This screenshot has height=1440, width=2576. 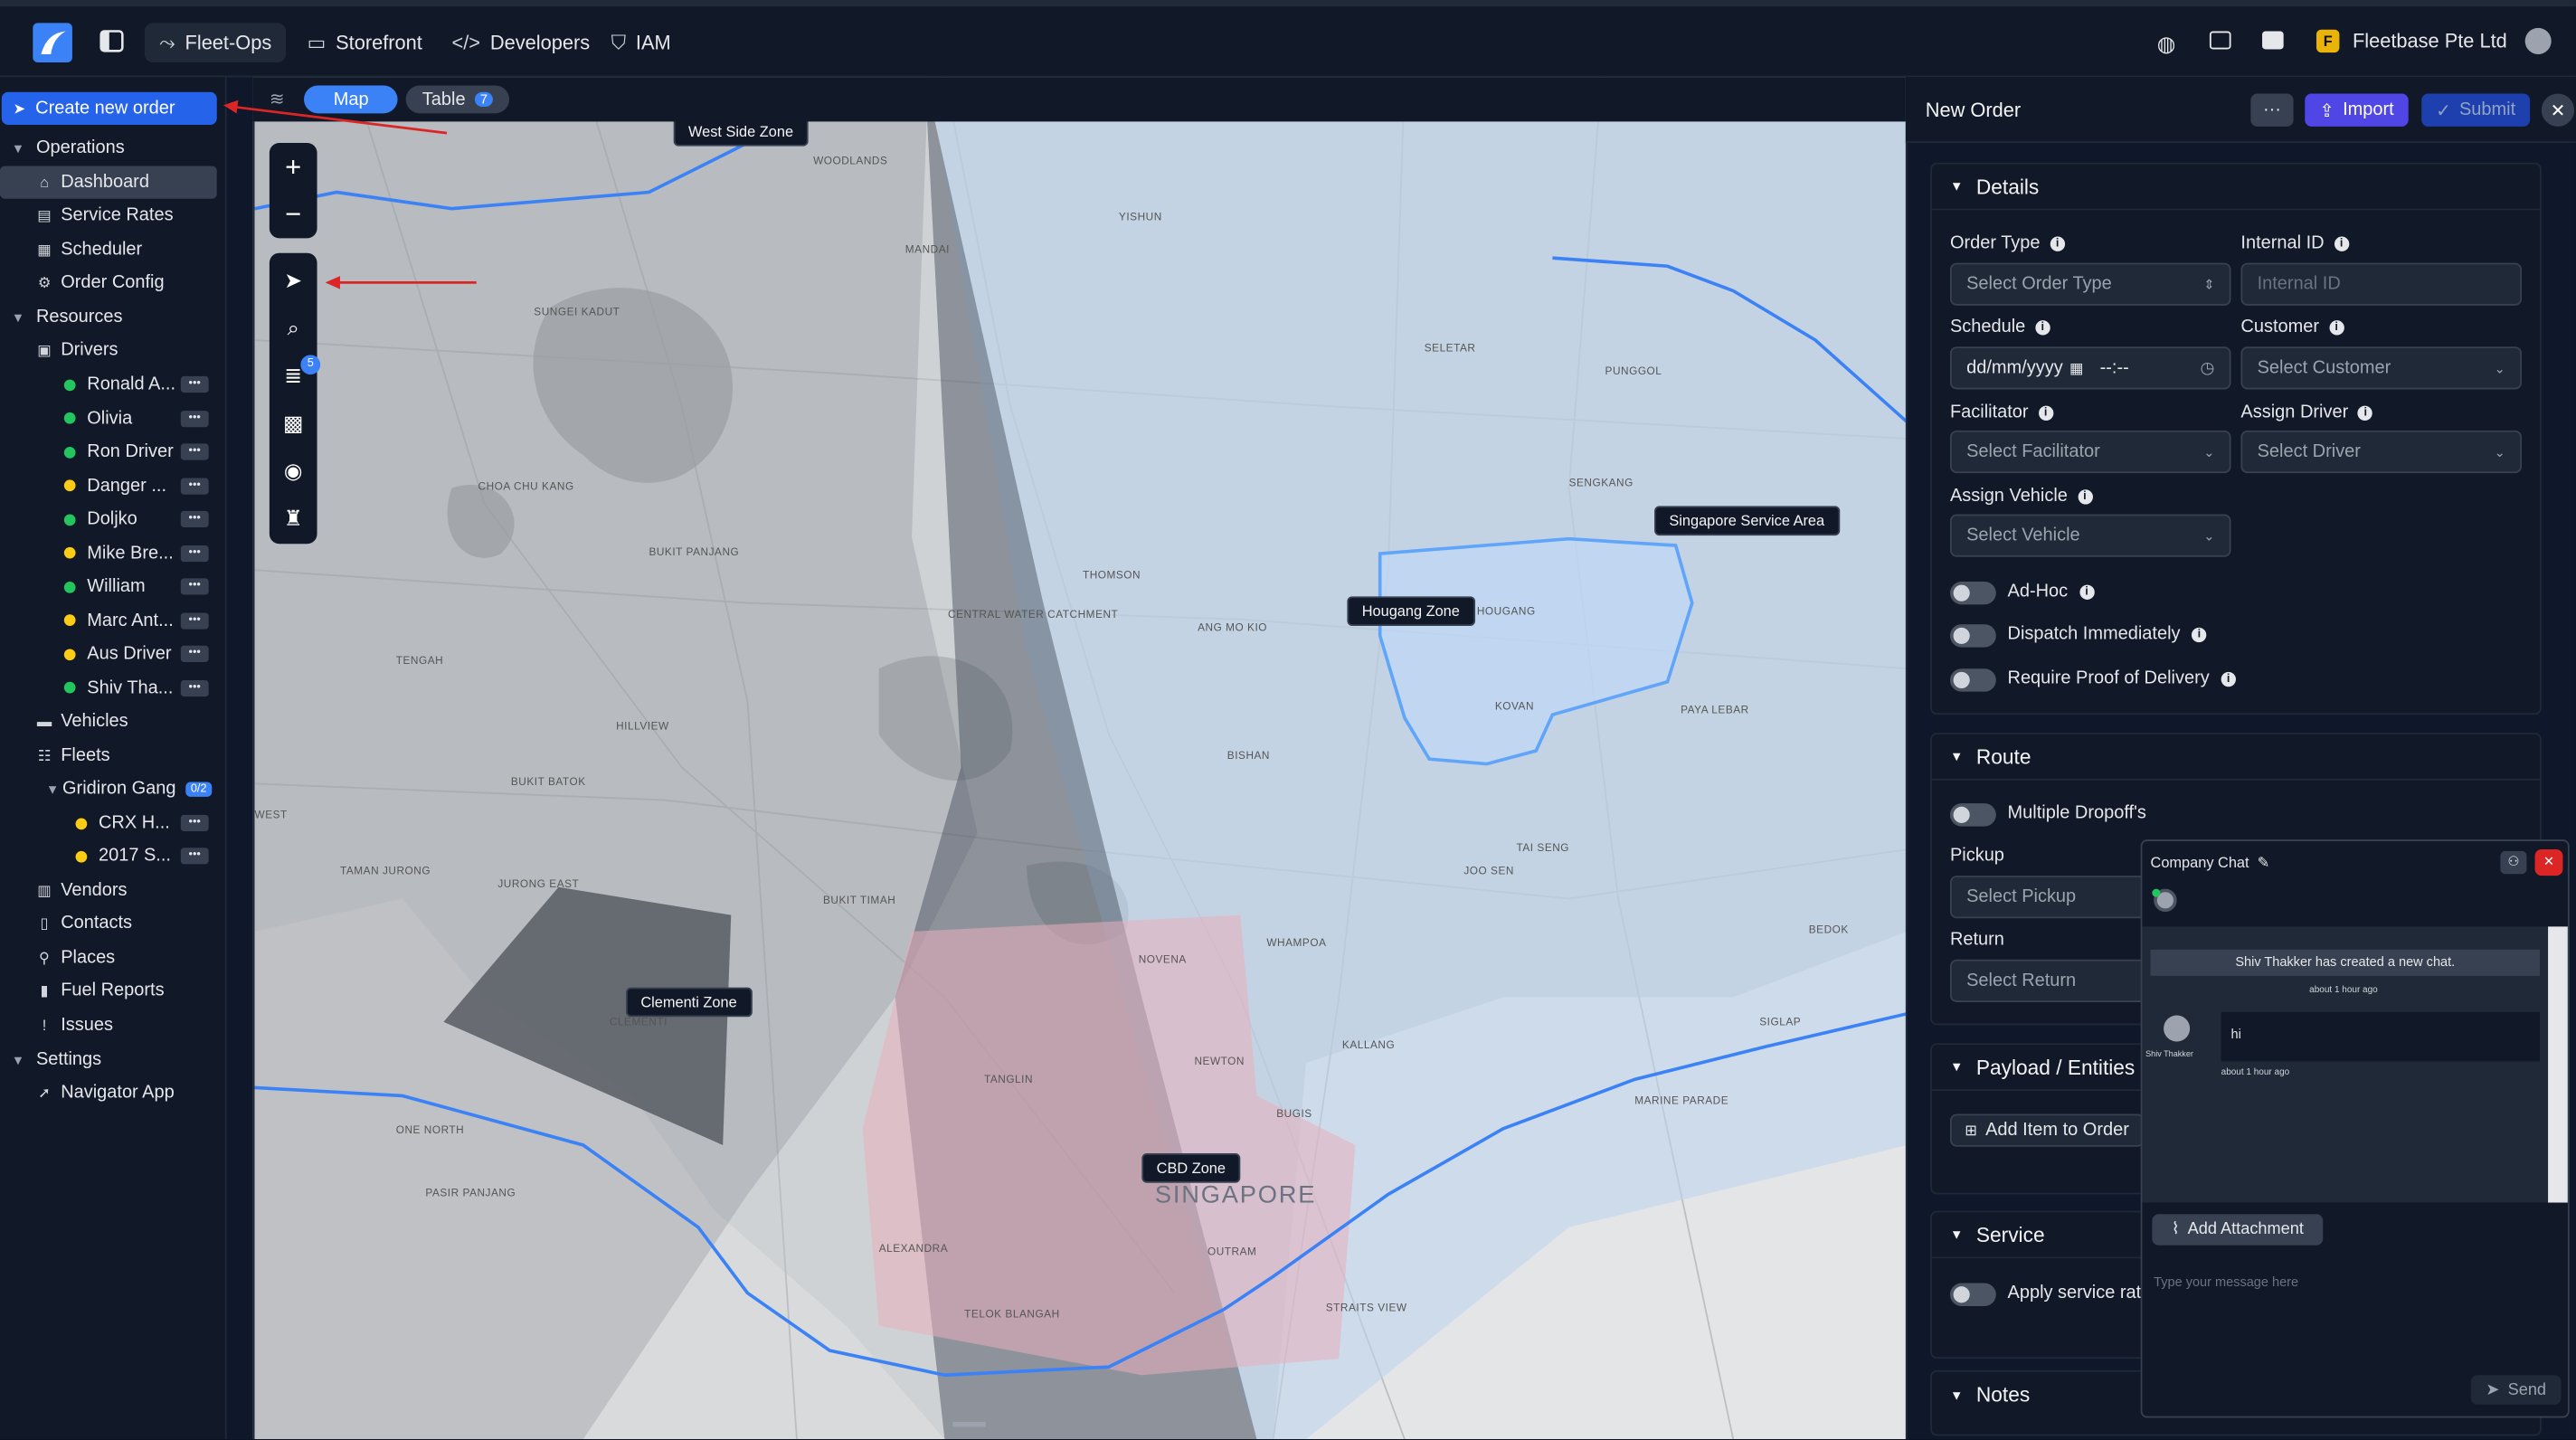 What do you see at coordinates (2169, 1054) in the screenshot?
I see `sender-name: Shiv Thakker` at bounding box center [2169, 1054].